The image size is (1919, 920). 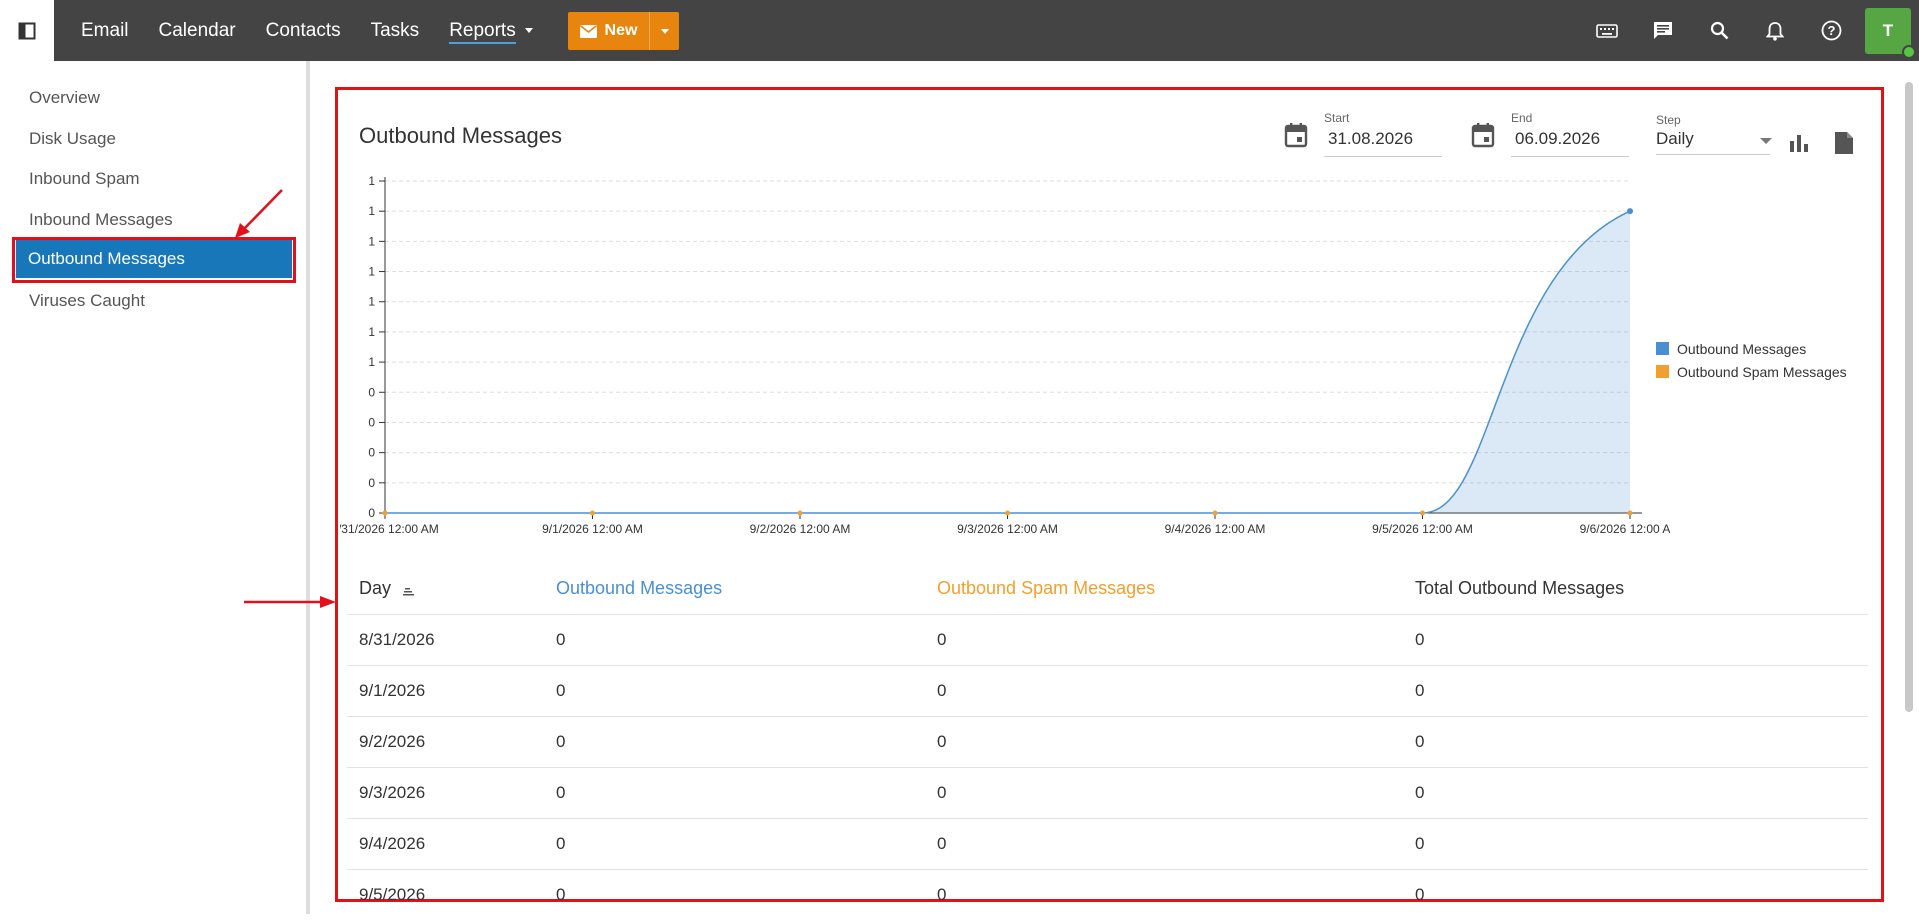 What do you see at coordinates (1844, 143) in the screenshot?
I see `document-icon` at bounding box center [1844, 143].